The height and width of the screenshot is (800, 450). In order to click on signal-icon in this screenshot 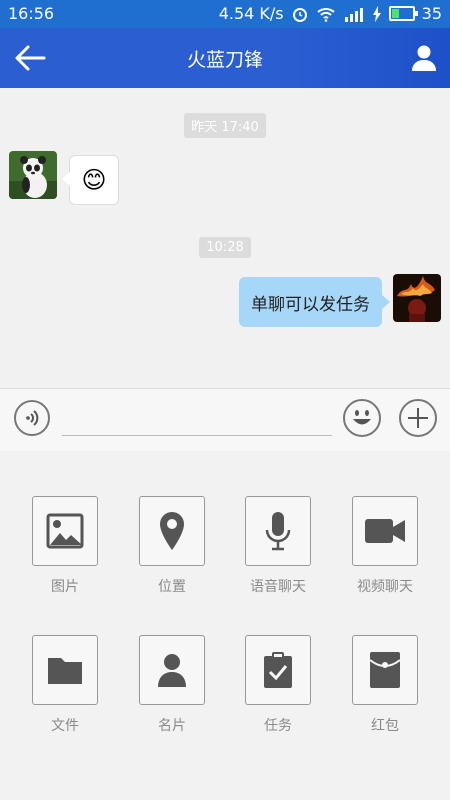, I will do `click(353, 14)`.